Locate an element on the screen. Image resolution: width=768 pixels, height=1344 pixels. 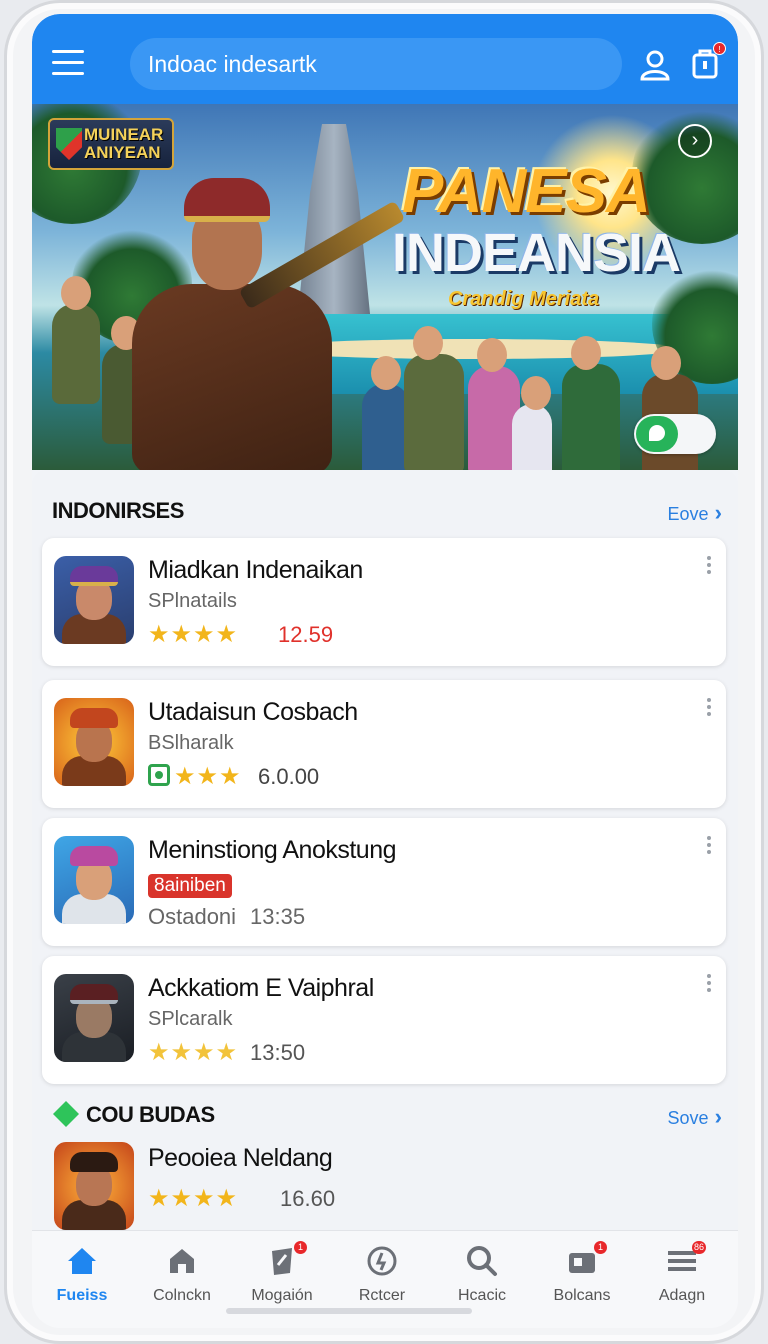
game-title: Utadaisun Cosbach is located at coordinates (253, 712).